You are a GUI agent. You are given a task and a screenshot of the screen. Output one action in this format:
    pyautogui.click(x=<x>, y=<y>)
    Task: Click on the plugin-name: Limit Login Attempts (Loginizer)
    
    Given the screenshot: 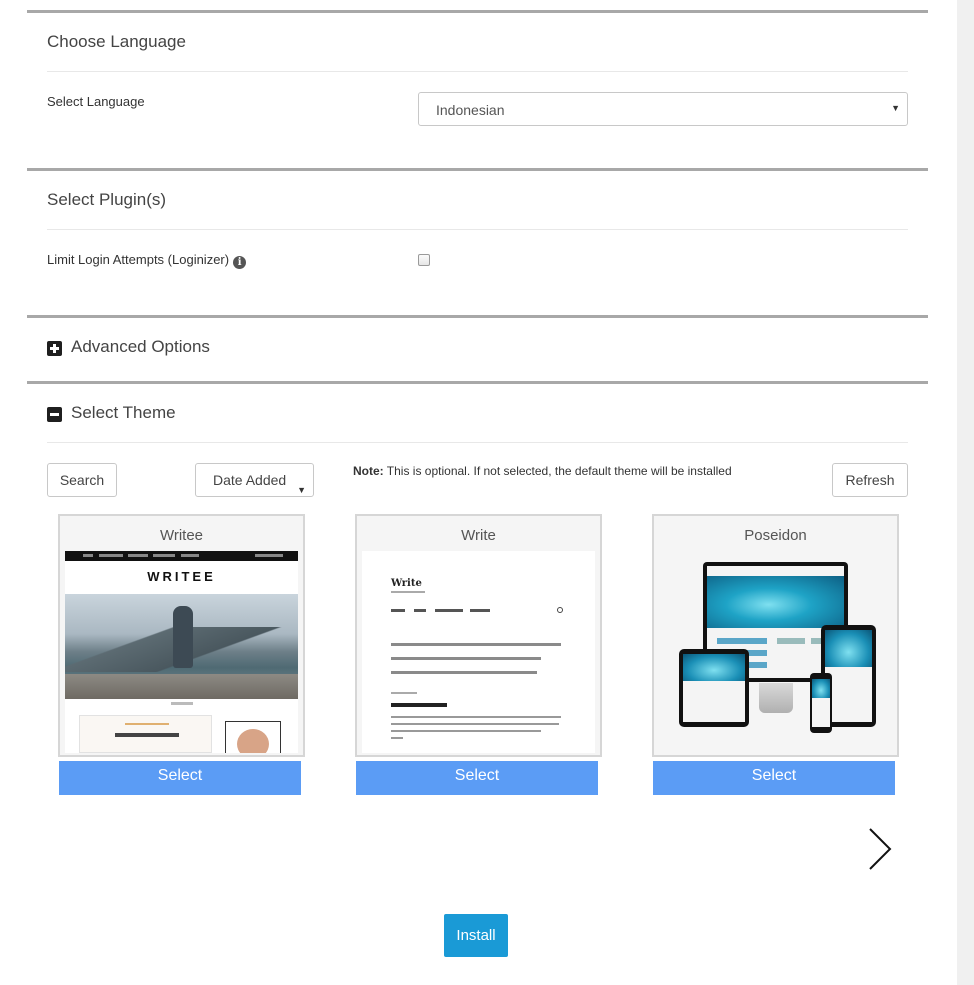 What is the action you would take?
    pyautogui.click(x=138, y=259)
    